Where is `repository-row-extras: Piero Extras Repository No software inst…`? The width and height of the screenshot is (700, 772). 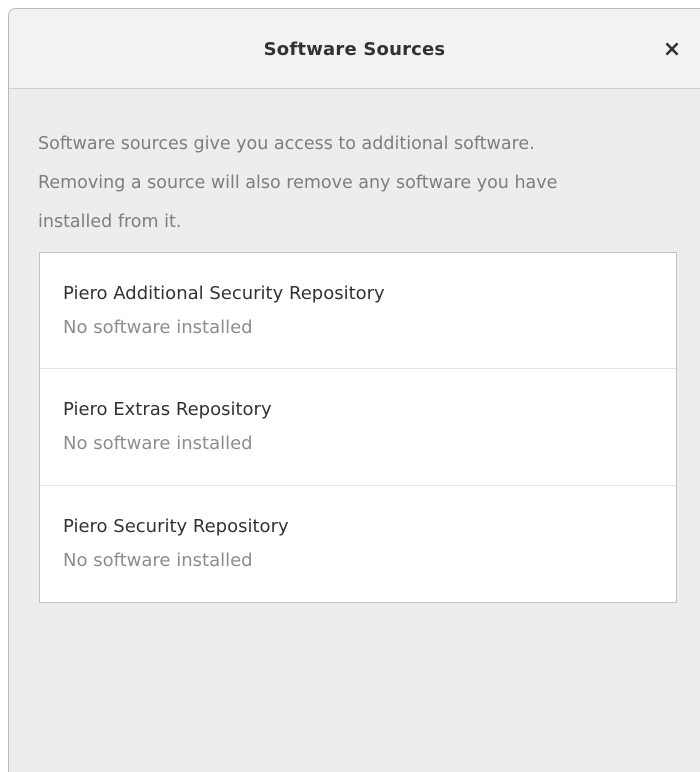 repository-row-extras: Piero Extras Repository No software inst… is located at coordinates (358, 427).